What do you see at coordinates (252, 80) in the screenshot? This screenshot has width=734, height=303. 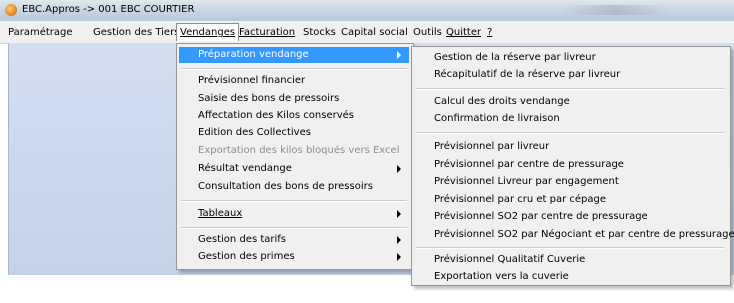 I see `menu-item-label: Prévisionnel financier` at bounding box center [252, 80].